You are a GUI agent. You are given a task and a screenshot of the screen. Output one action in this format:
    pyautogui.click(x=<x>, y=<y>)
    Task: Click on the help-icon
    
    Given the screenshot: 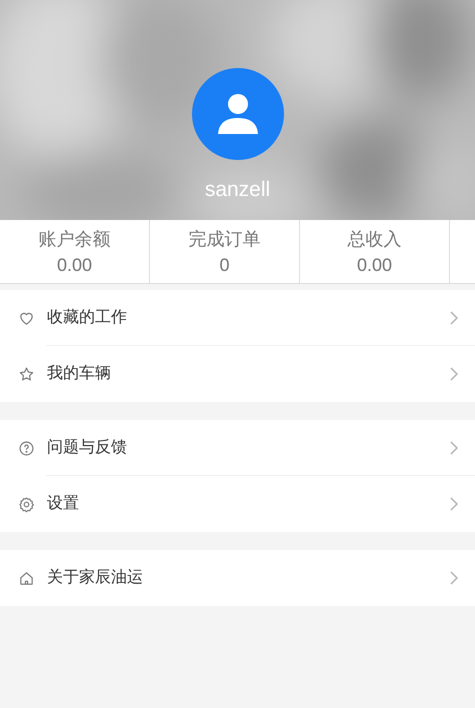 What is the action you would take?
    pyautogui.click(x=26, y=448)
    